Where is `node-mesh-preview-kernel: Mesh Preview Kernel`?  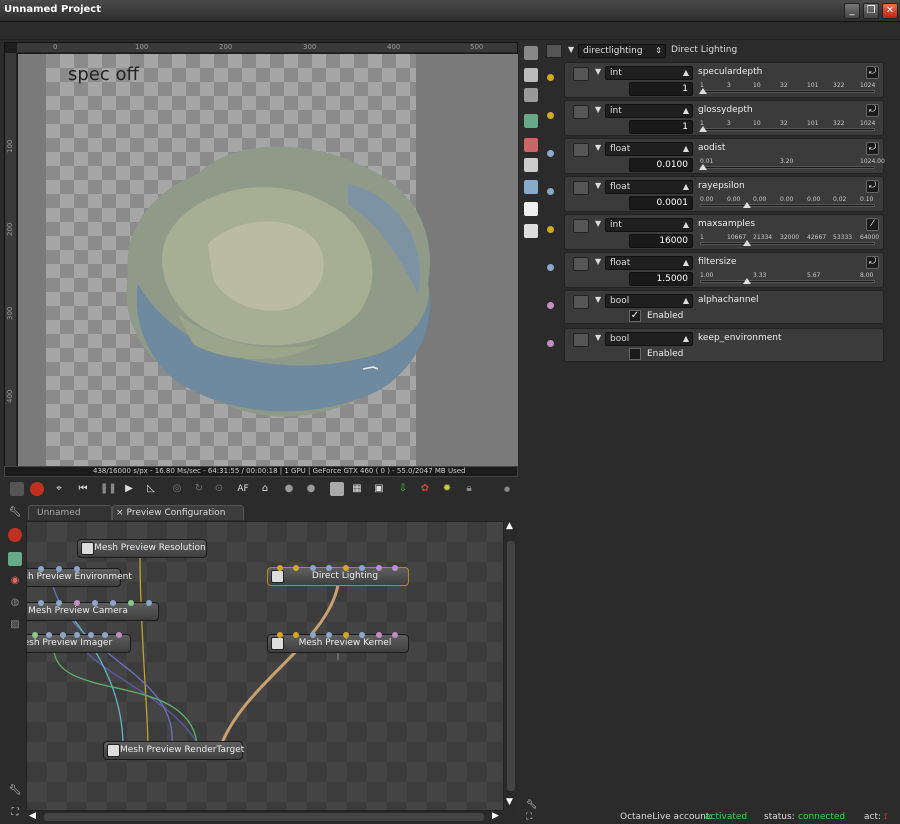
node-mesh-preview-kernel: Mesh Preview Kernel is located at coordinates (338, 642).